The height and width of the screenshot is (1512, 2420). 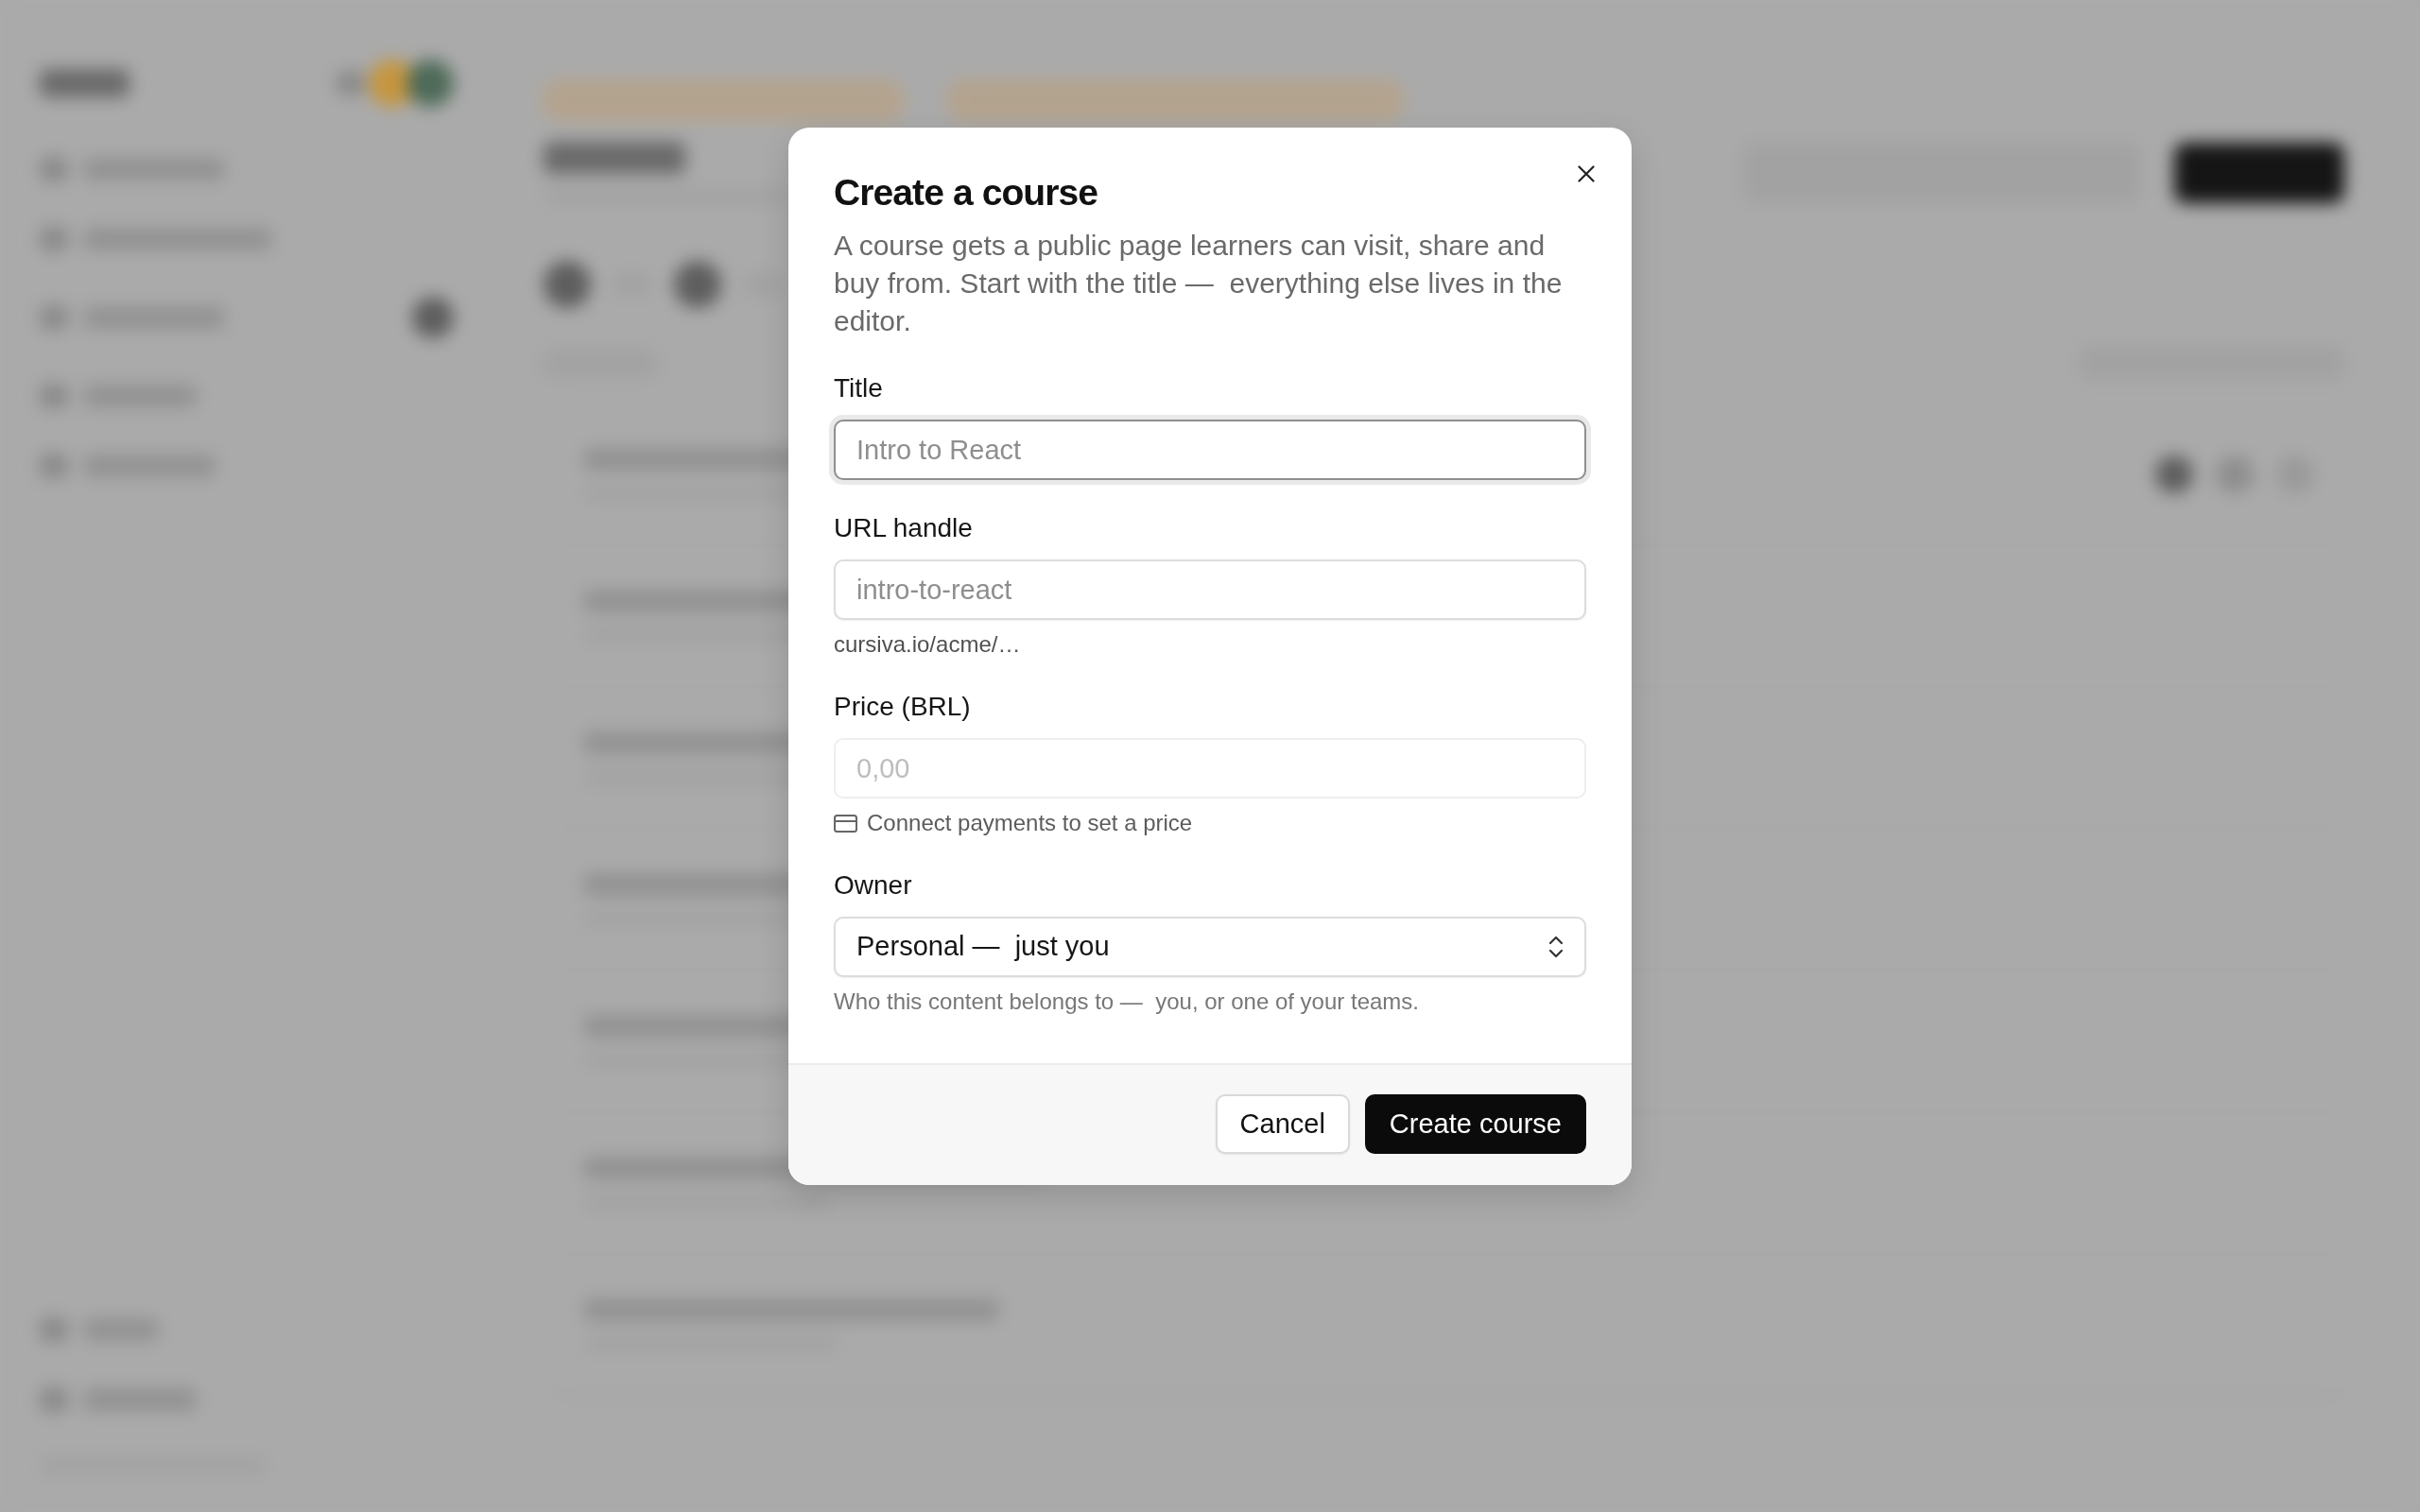 I want to click on credit-card-icon, so click(x=845, y=823).